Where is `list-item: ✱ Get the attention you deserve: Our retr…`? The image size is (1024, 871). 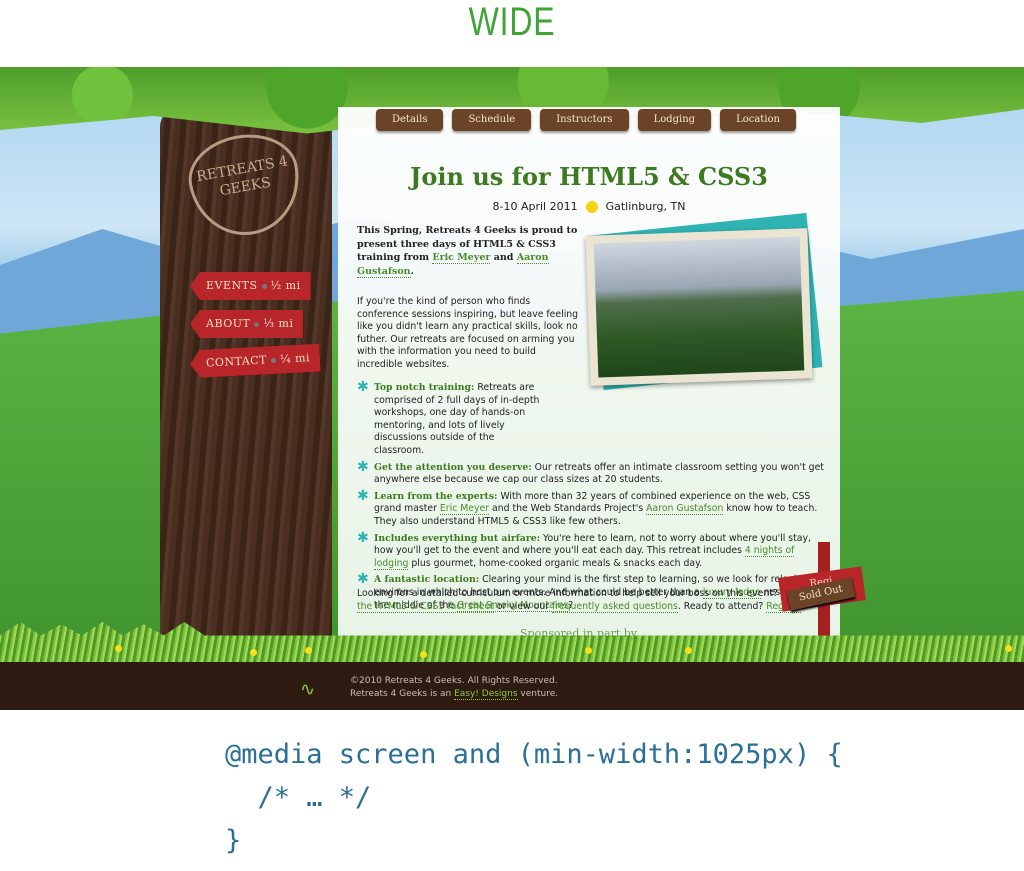
list-item: ✱ Get the attention you deserve: Our retr… is located at coordinates (592, 472).